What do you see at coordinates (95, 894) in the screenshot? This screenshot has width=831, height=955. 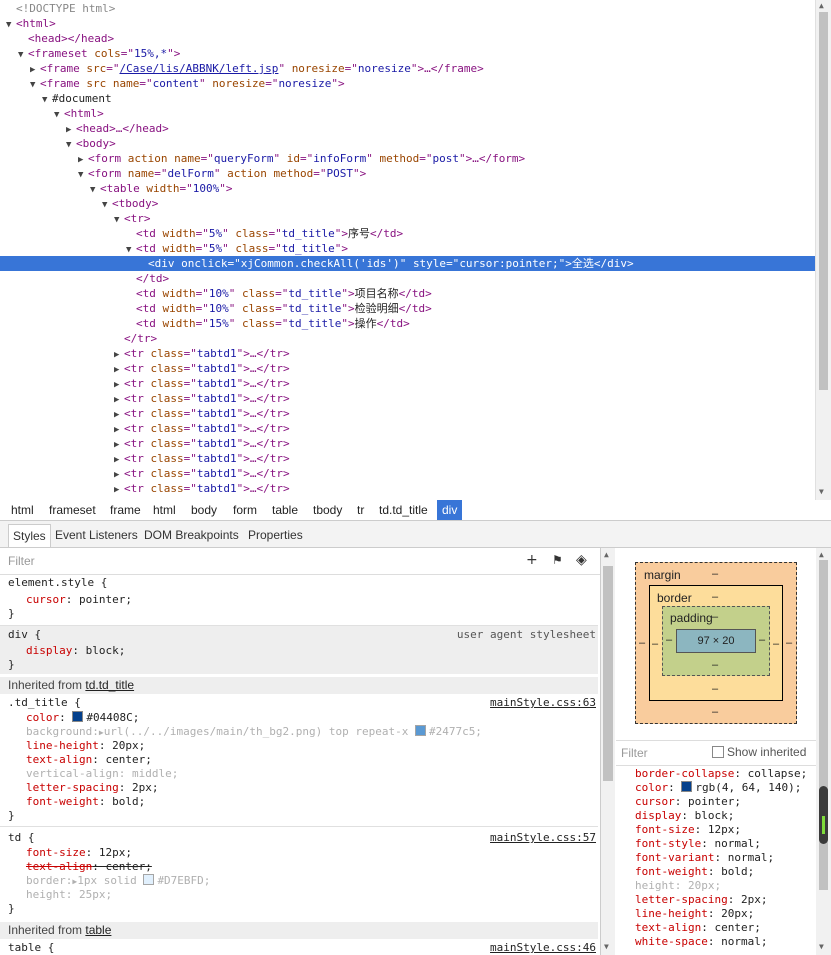 I see `css-property-value: 25px;` at bounding box center [95, 894].